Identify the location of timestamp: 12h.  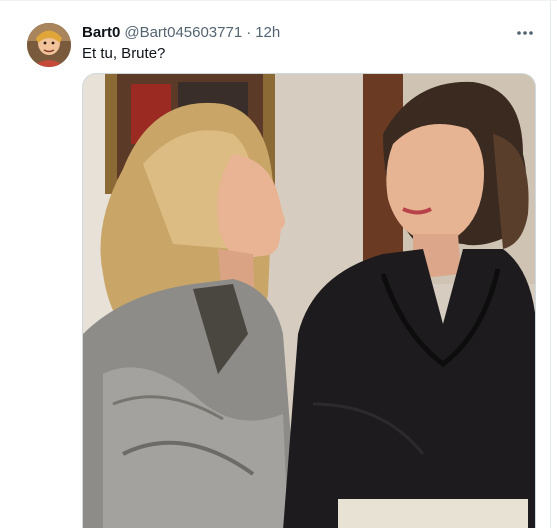
(267, 33).